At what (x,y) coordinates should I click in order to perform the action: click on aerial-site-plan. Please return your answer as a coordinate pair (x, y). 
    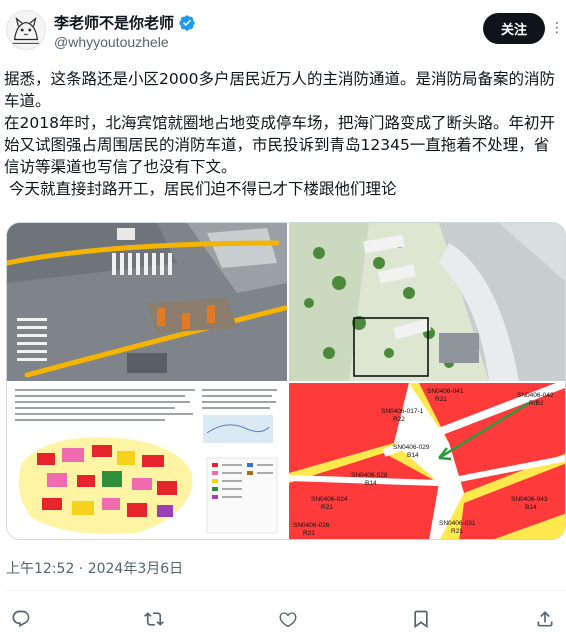
    Looking at the image, I should click on (427, 302).